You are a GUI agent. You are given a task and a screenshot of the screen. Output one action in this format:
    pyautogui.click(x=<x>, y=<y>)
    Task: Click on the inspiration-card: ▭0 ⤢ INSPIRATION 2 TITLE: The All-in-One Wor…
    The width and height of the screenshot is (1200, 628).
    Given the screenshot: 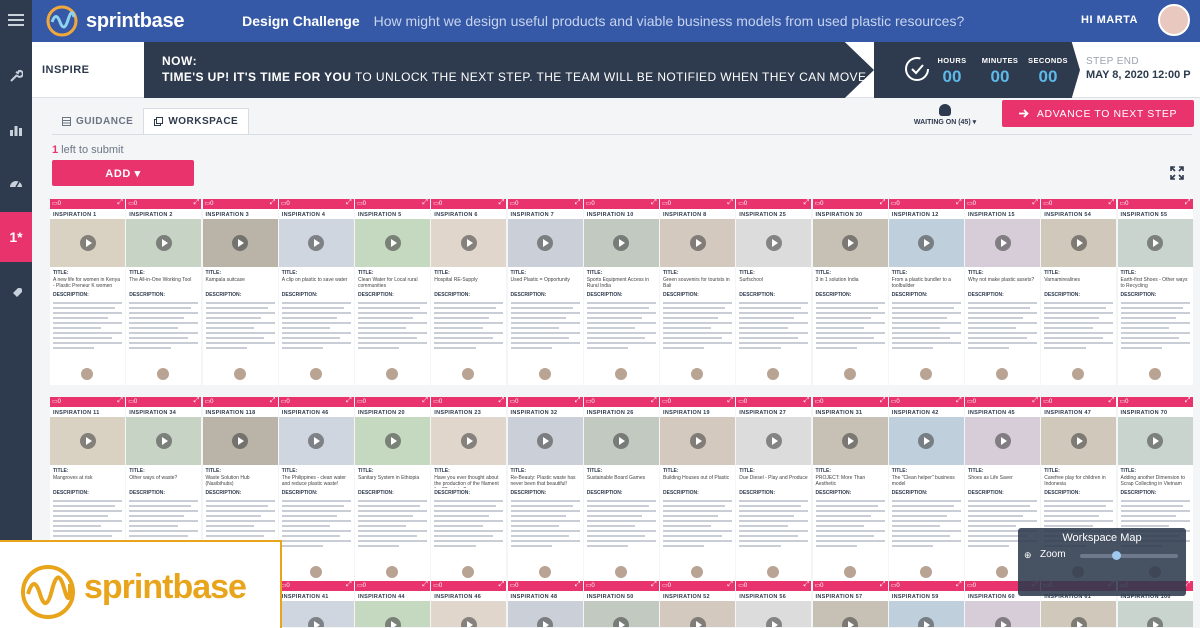 What is the action you would take?
    pyautogui.click(x=164, y=292)
    